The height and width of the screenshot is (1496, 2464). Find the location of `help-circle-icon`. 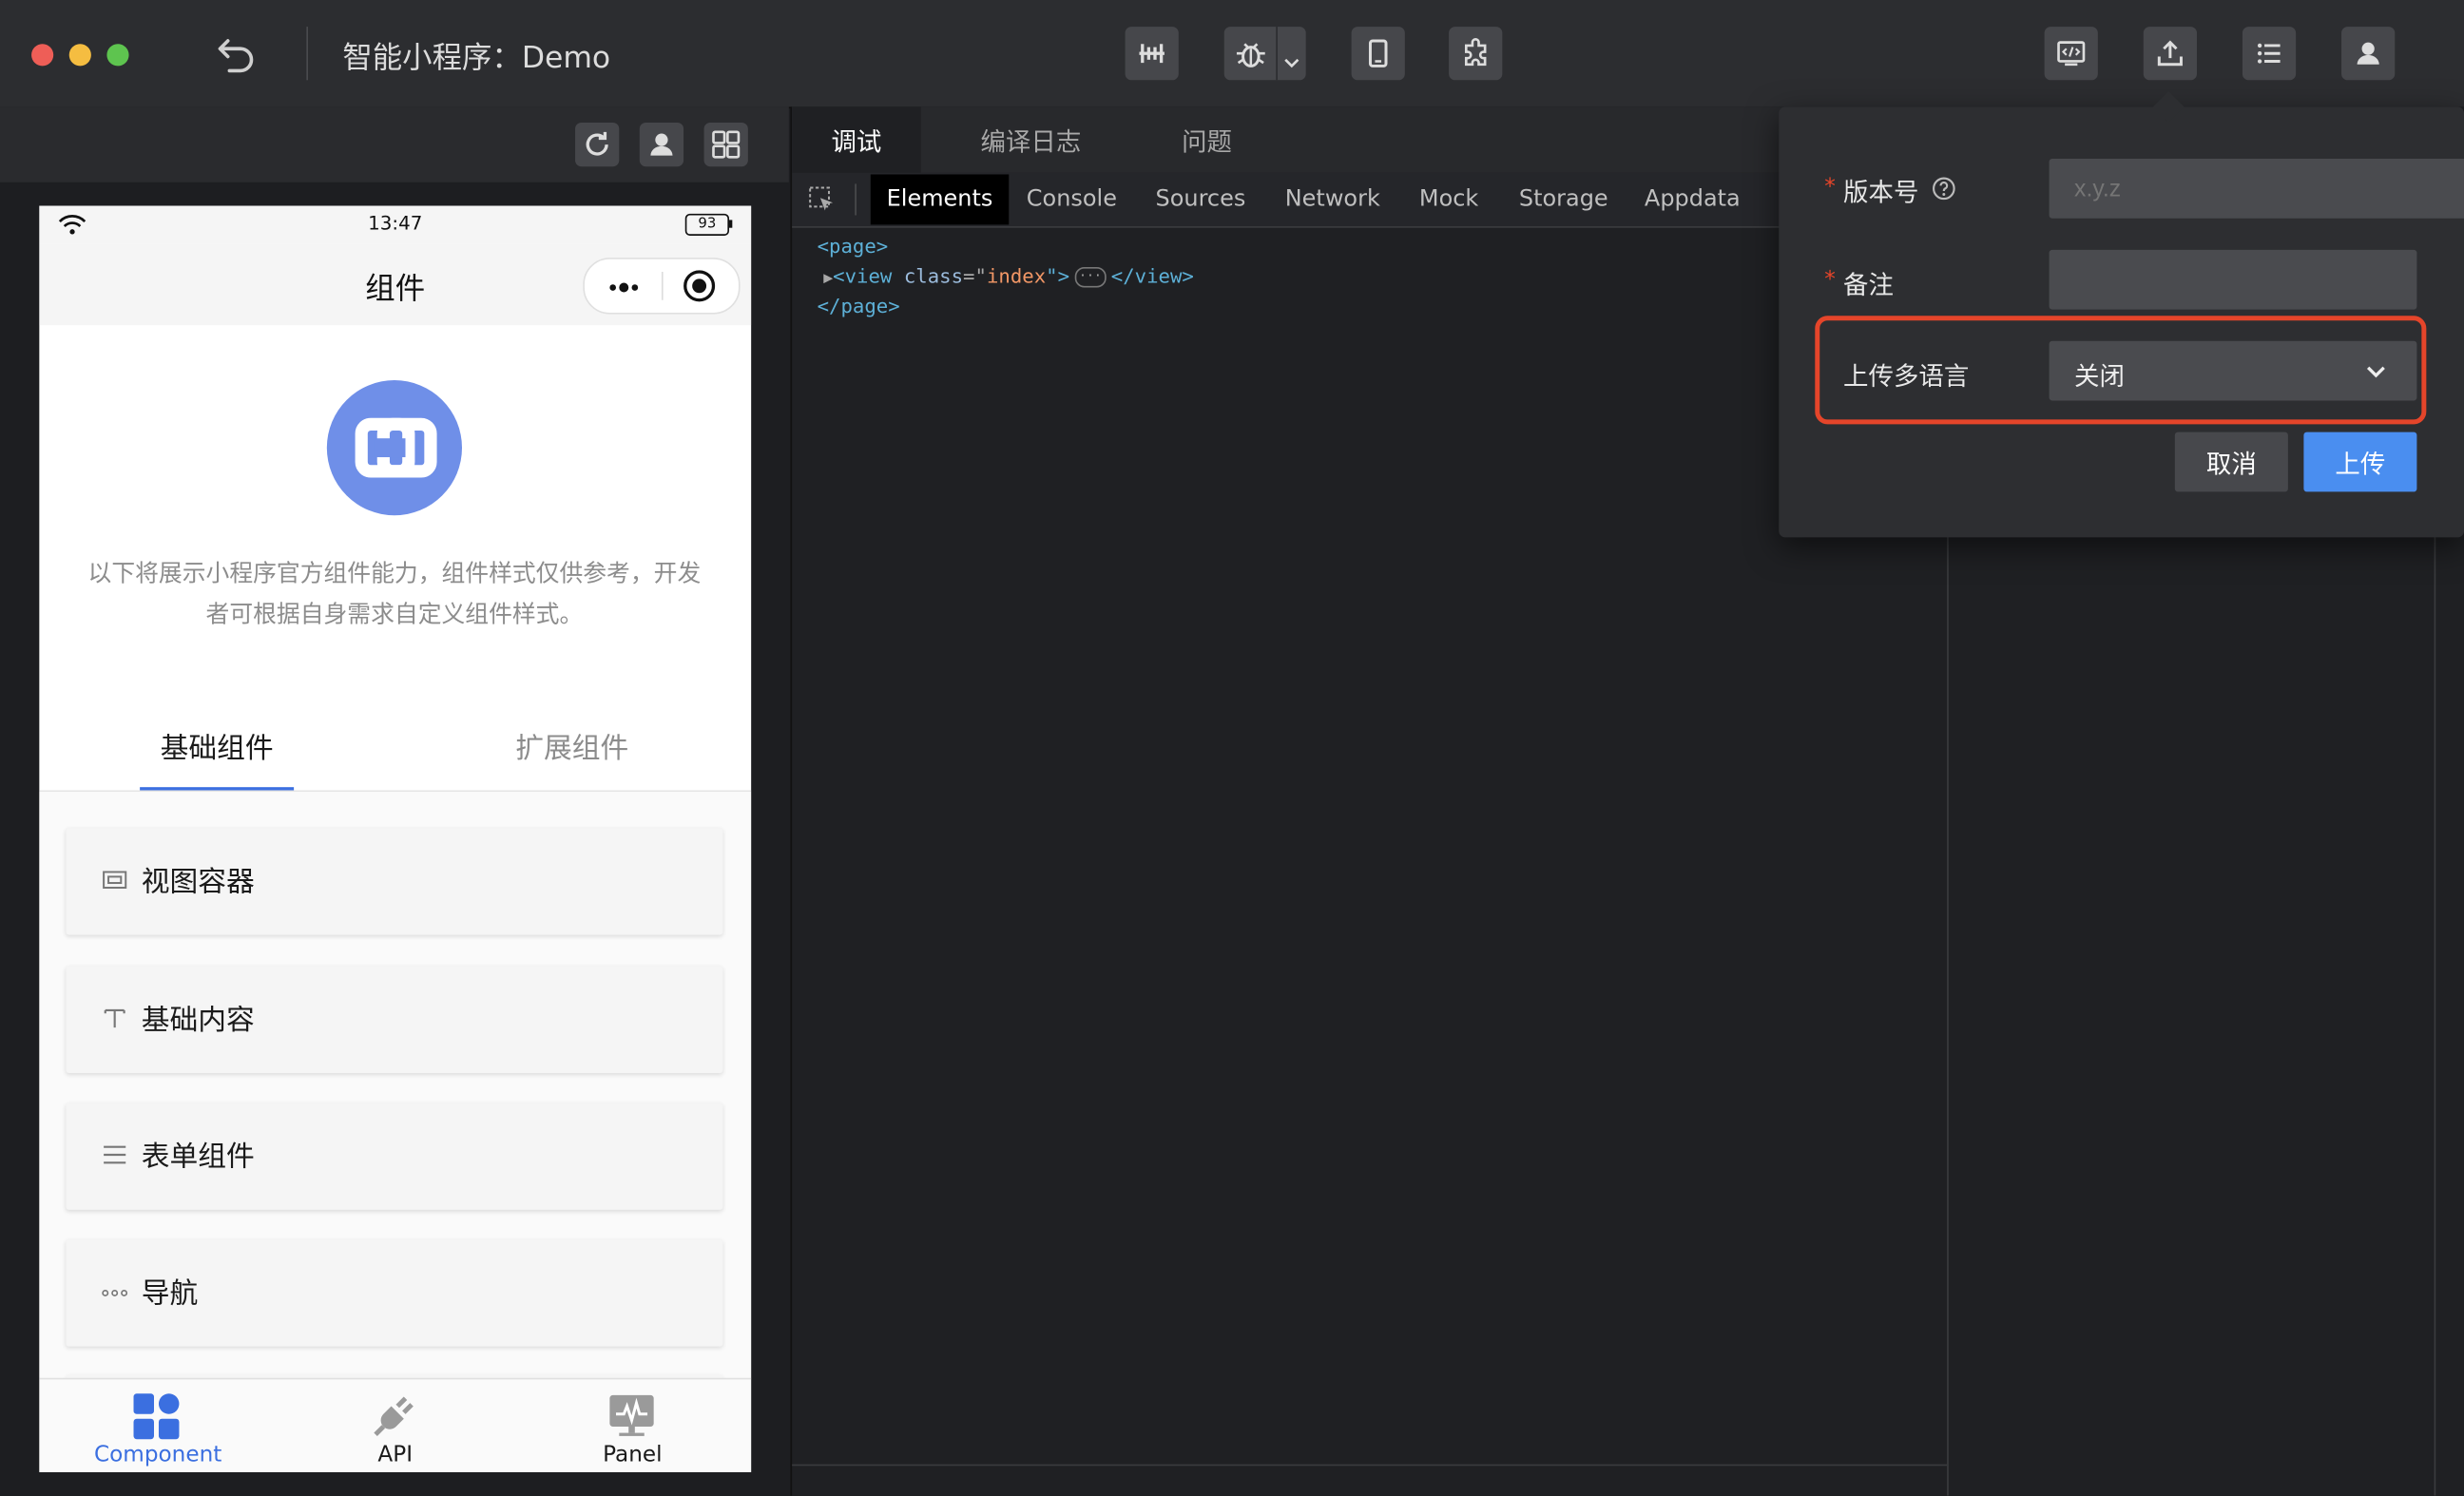

help-circle-icon is located at coordinates (1944, 189).